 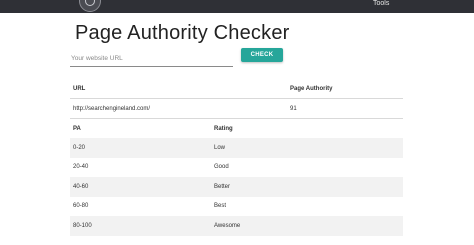 I want to click on rating-header-row: PA Rating, so click(x=236, y=129).